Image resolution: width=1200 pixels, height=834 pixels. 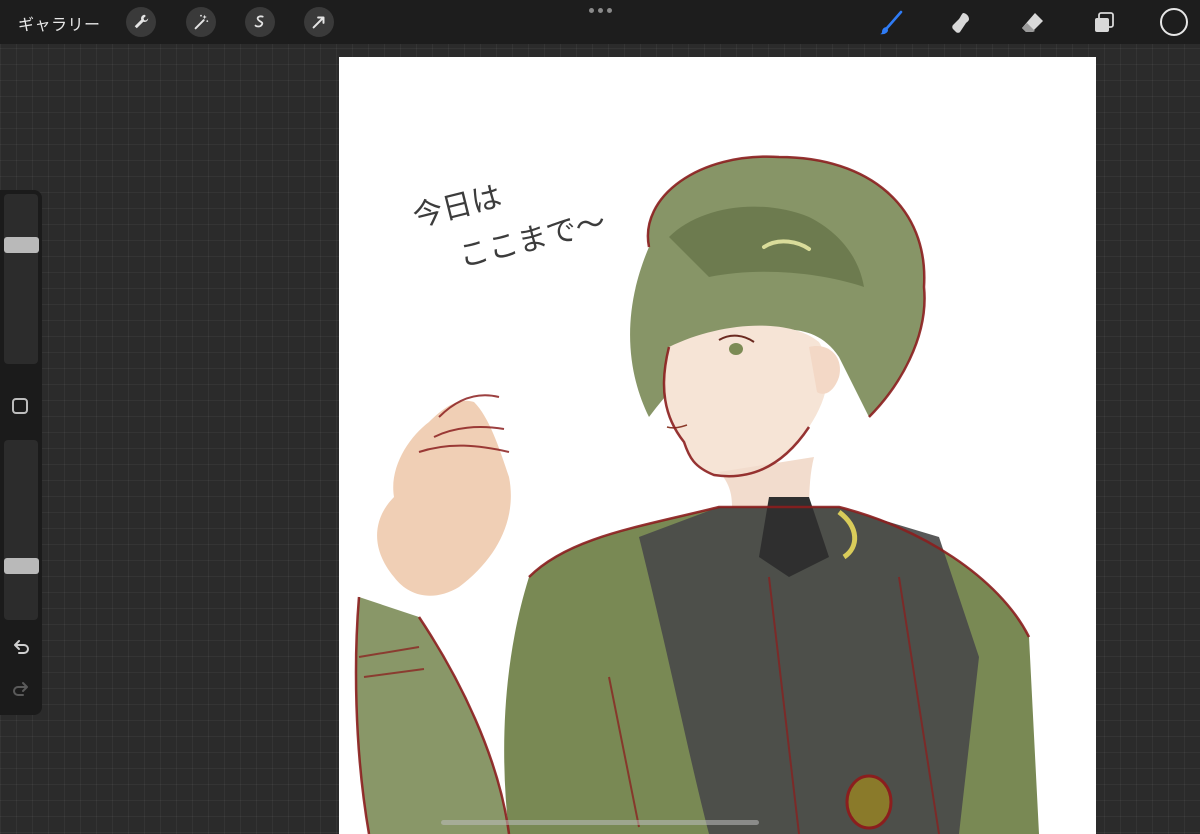 I want to click on modify-button, so click(x=20, y=406).